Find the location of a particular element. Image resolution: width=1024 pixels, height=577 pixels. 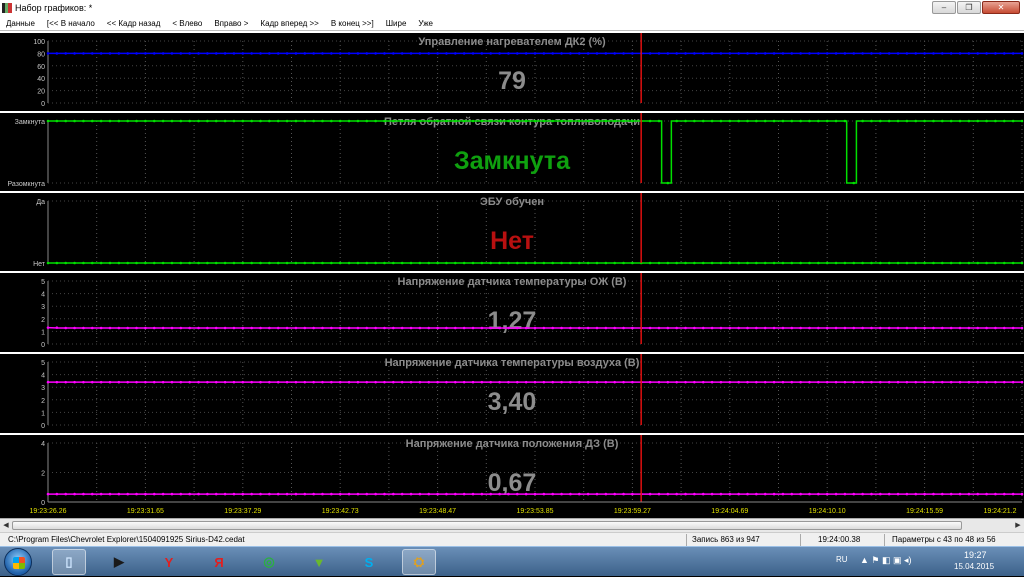

media-player-icon: ▶ is located at coordinates (119, 562).